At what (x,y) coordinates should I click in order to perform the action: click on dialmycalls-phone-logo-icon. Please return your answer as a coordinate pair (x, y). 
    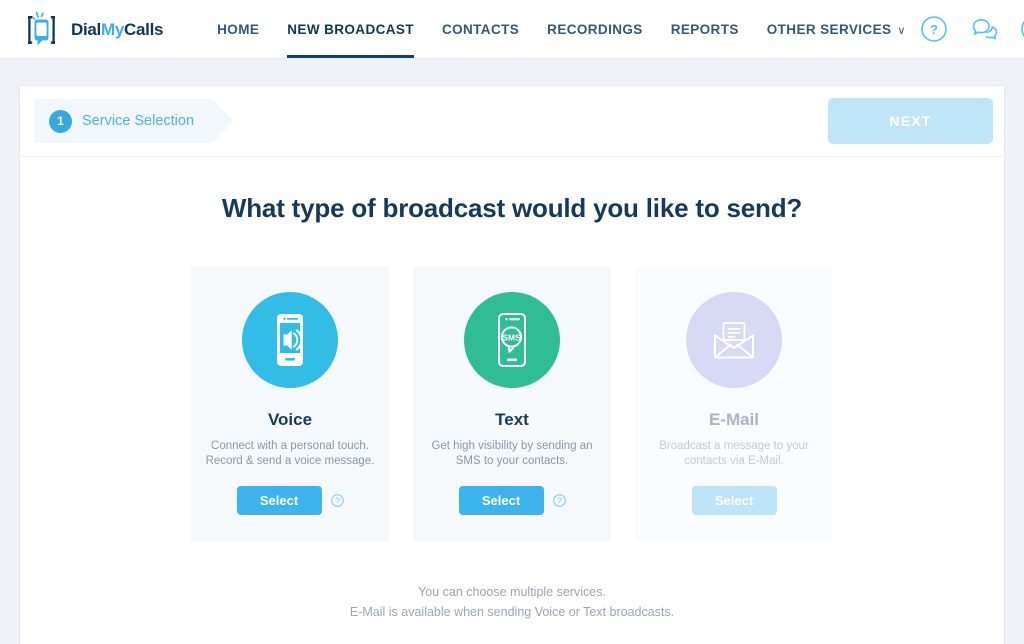
    Looking at the image, I should click on (46, 30).